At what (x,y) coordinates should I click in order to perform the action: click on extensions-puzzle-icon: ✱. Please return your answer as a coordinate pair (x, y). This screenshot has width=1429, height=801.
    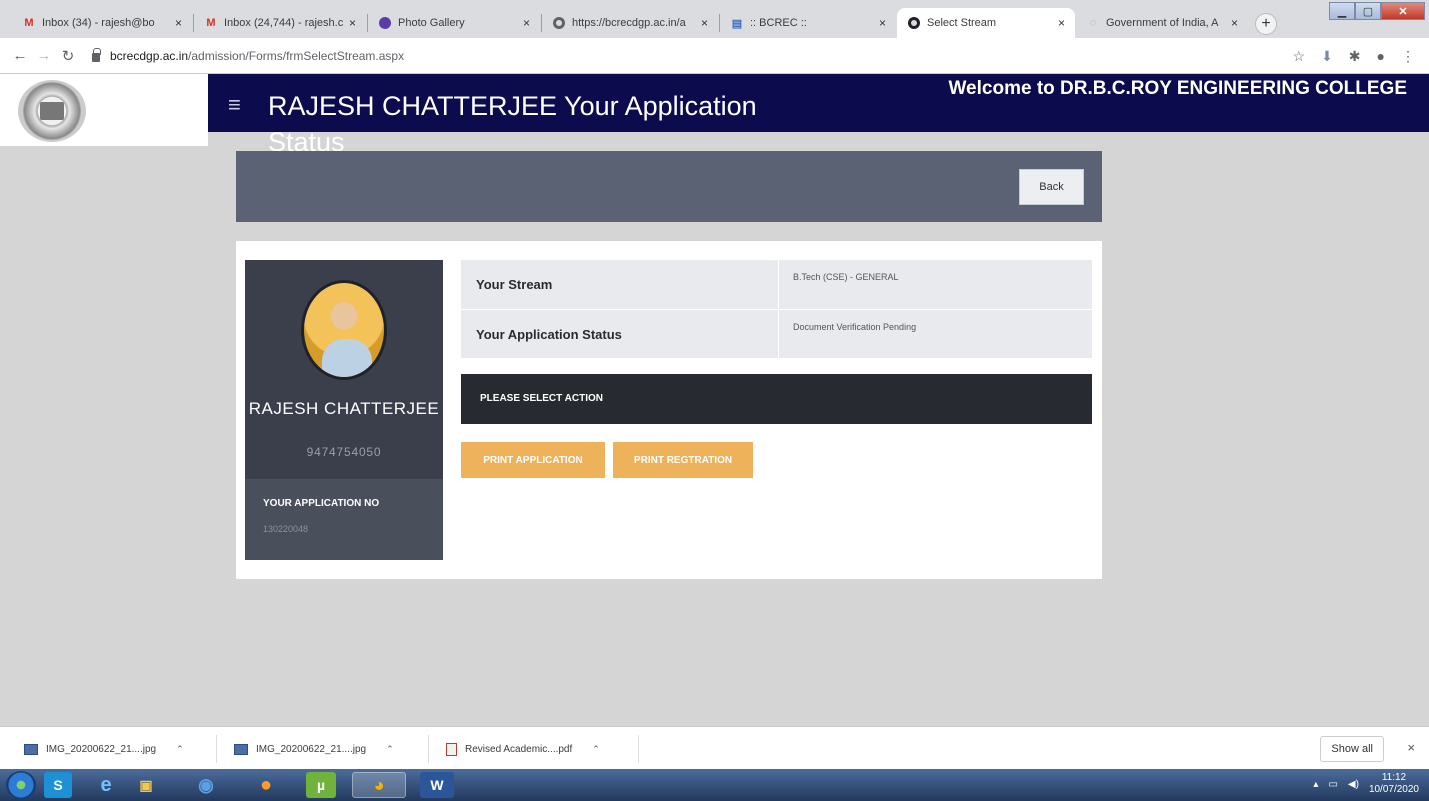
    Looking at the image, I should click on (1355, 56).